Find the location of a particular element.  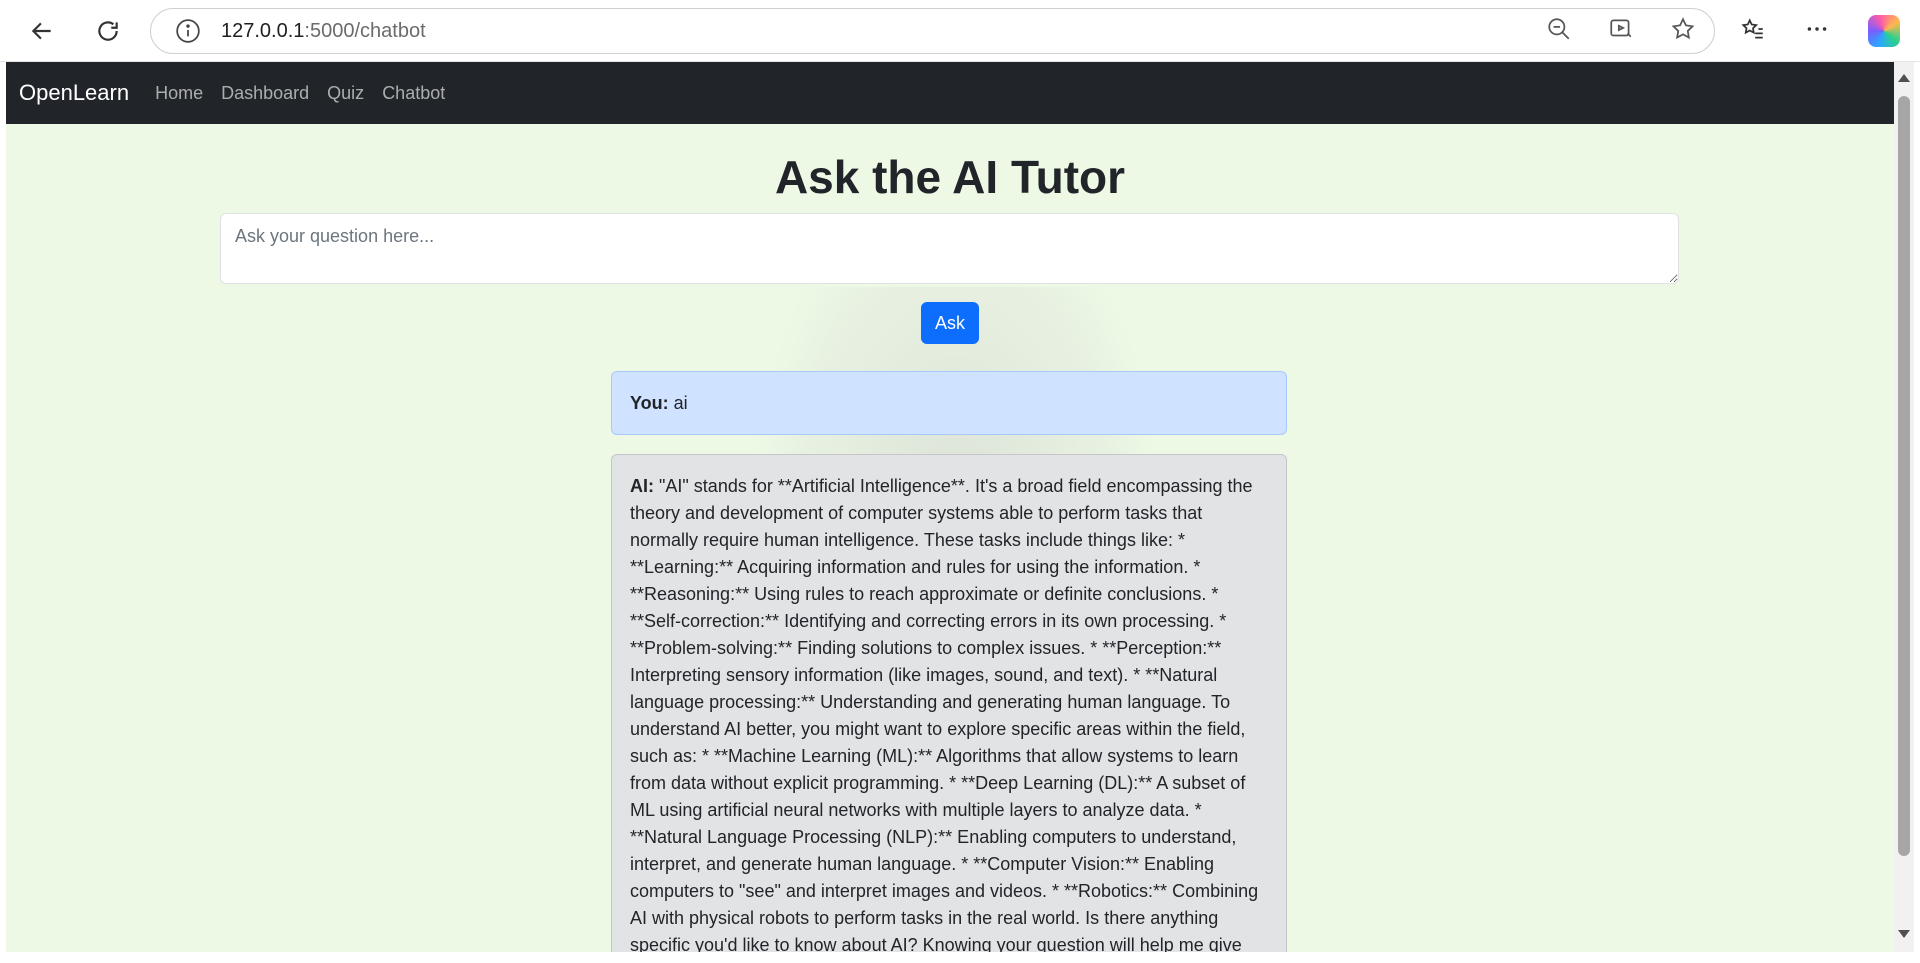

page-scrollbar is located at coordinates (1904, 507).